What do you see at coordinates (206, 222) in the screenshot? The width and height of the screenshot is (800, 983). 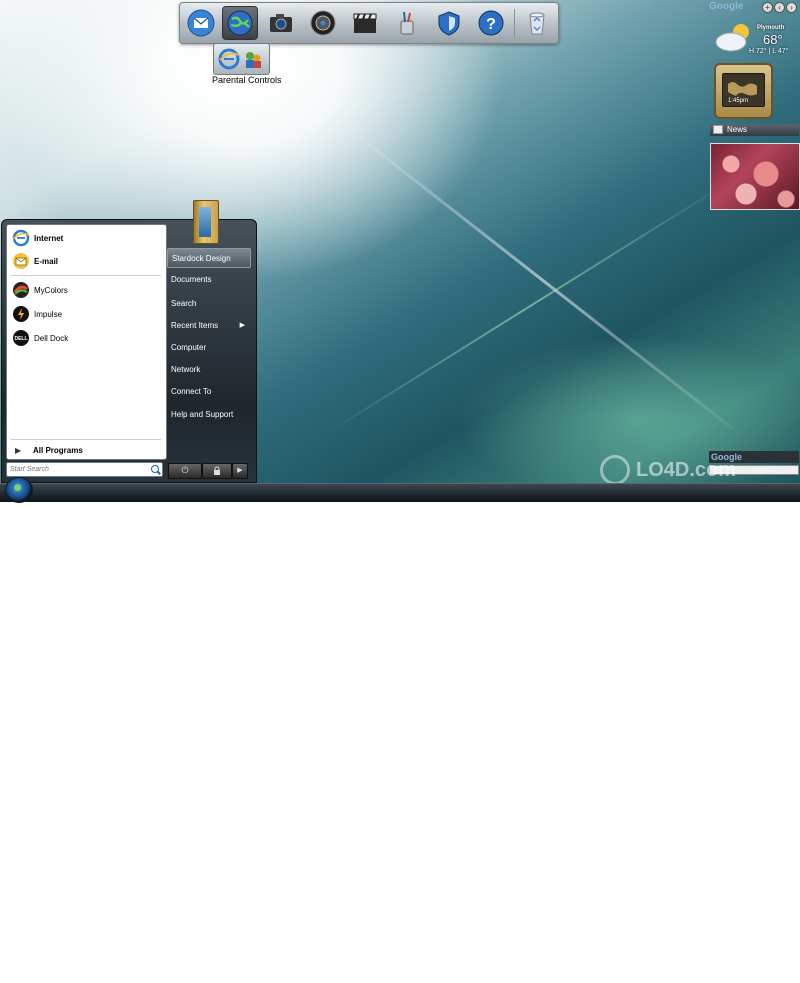 I see `user-picture` at bounding box center [206, 222].